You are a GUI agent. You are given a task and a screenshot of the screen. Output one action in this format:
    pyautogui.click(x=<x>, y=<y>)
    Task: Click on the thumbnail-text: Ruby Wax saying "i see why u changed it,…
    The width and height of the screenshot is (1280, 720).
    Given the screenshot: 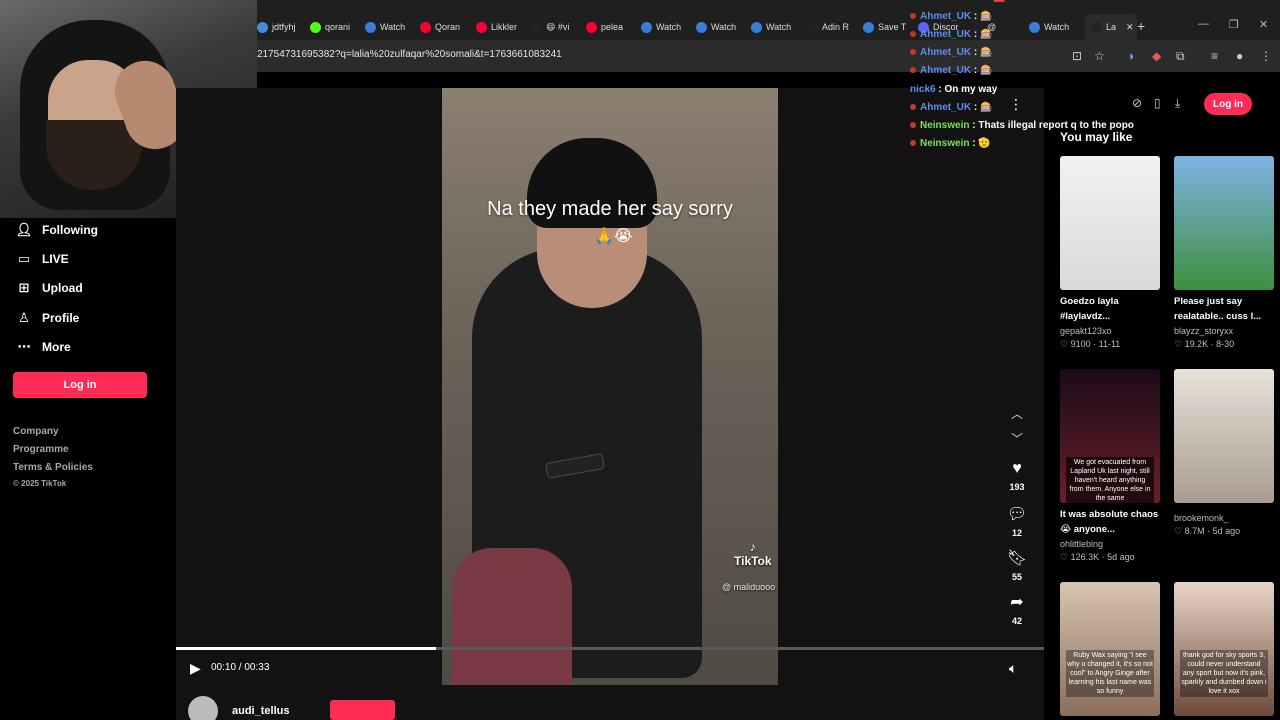 What is the action you would take?
    pyautogui.click(x=1110, y=673)
    